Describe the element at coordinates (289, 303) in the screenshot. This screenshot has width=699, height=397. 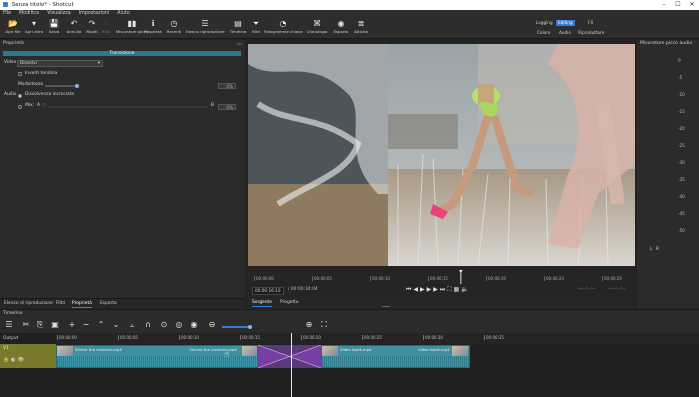
I see `tab-project: Progetto` at that location.